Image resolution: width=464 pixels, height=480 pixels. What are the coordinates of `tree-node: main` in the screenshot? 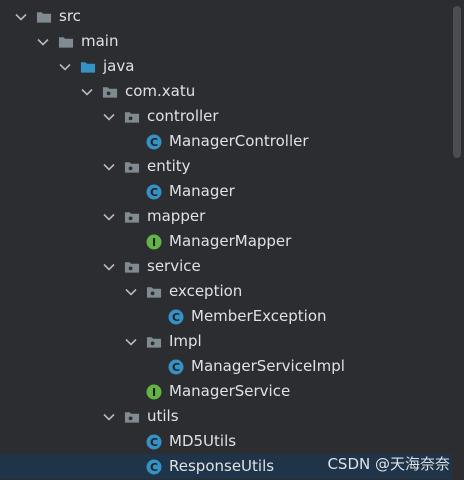 It's located at (226, 41).